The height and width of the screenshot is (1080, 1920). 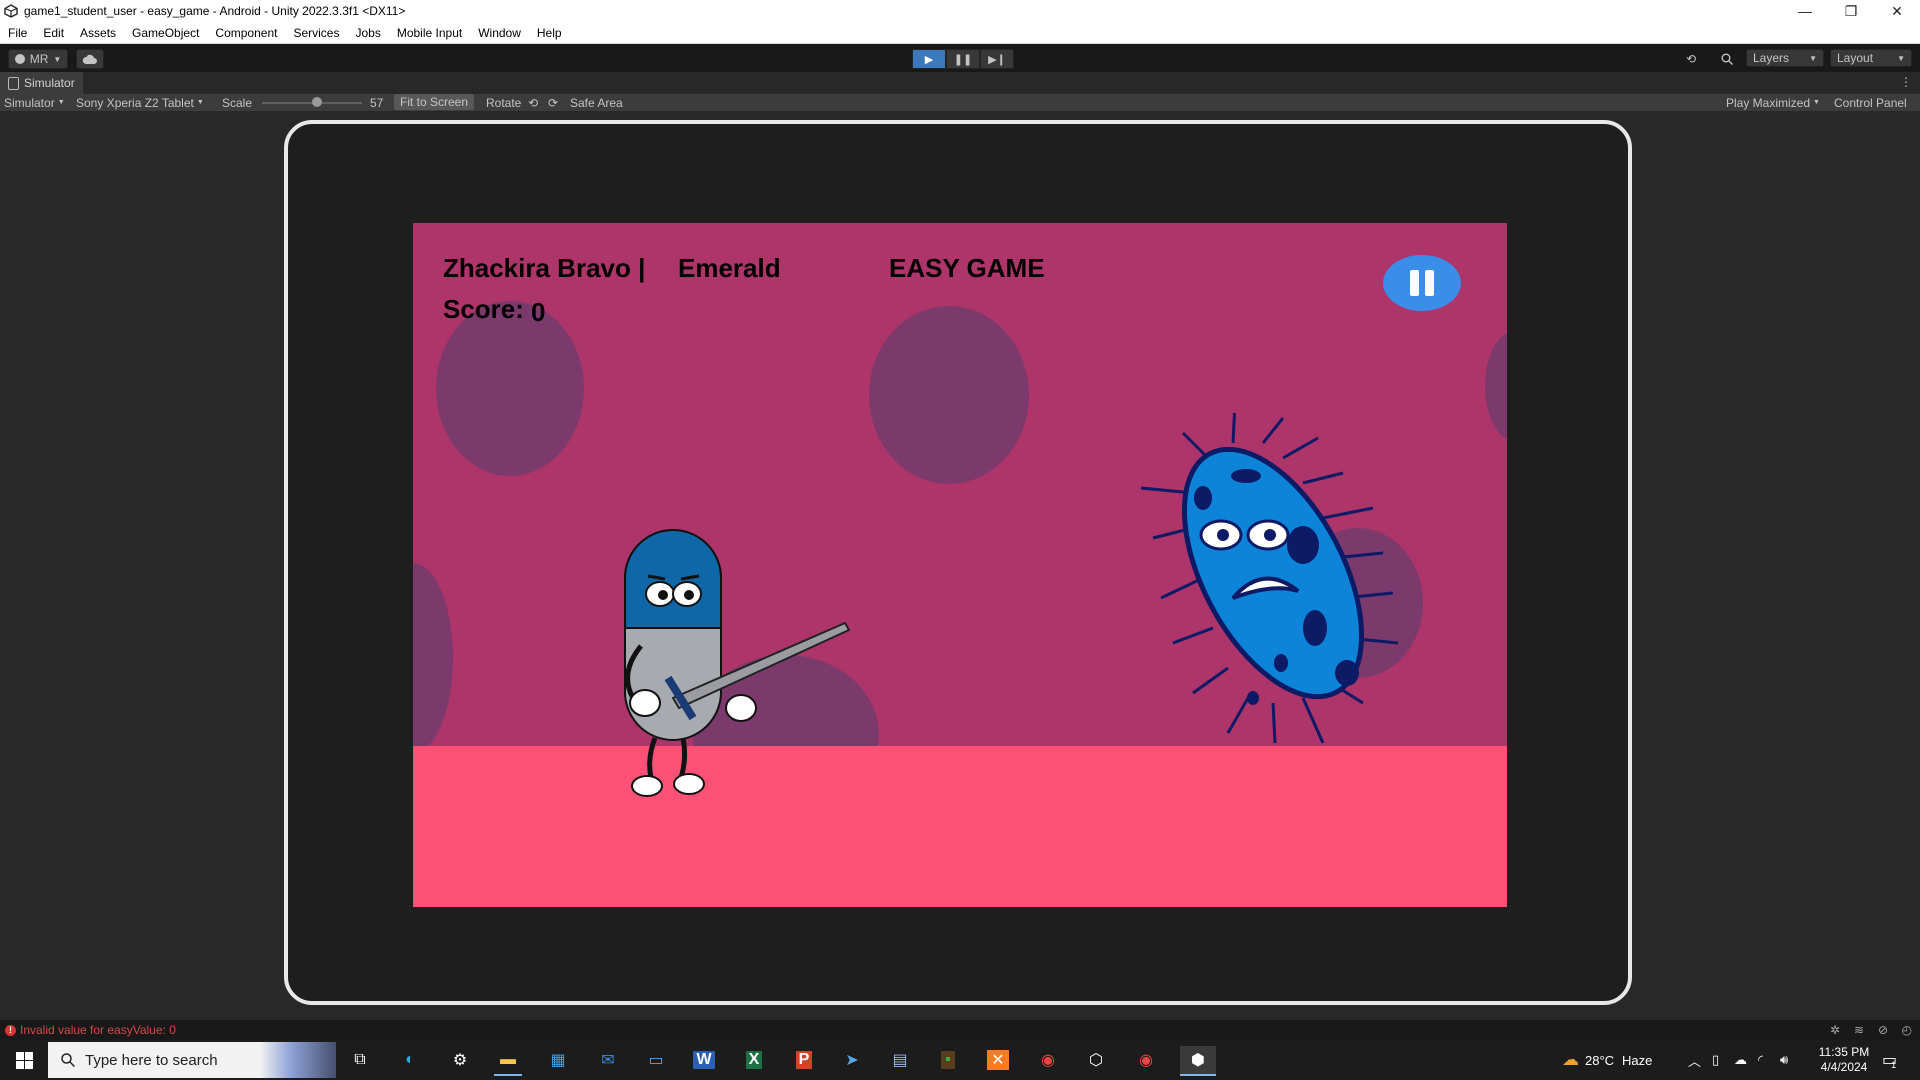 What do you see at coordinates (508, 1061) in the screenshot?
I see `file-explorer-app: ▬` at bounding box center [508, 1061].